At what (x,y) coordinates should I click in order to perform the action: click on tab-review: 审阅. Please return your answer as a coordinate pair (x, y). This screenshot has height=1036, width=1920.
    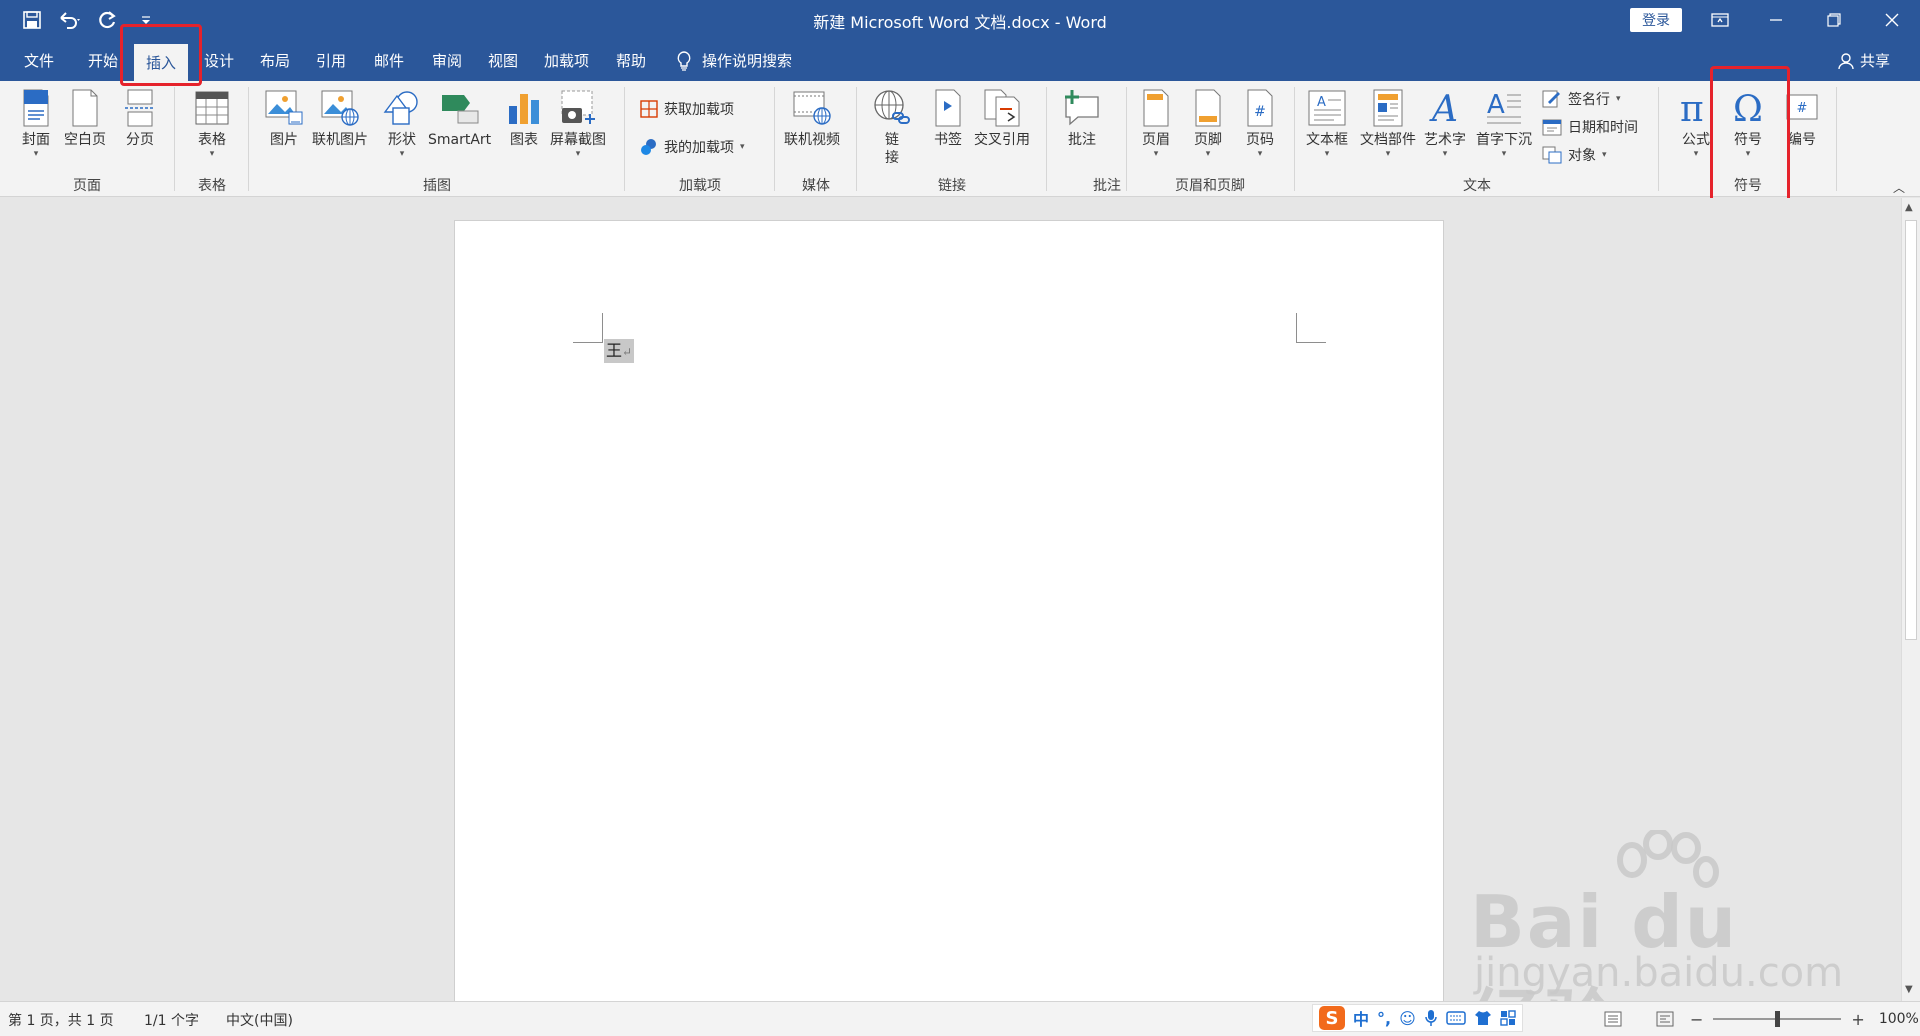
    Looking at the image, I should click on (447, 60).